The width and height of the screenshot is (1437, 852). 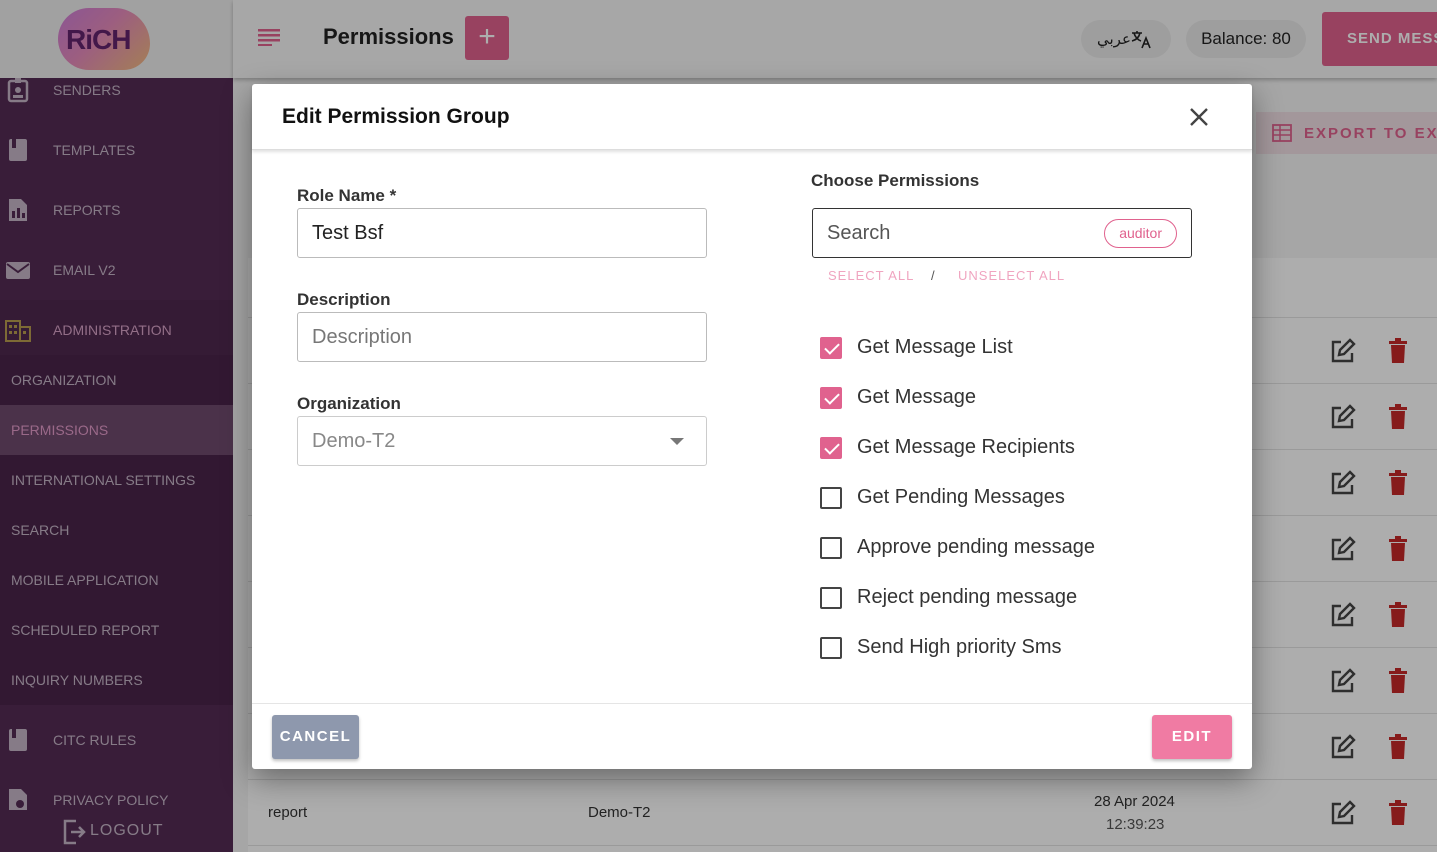 What do you see at coordinates (396, 116) in the screenshot?
I see `dialog-title: Edit Permission Group` at bounding box center [396, 116].